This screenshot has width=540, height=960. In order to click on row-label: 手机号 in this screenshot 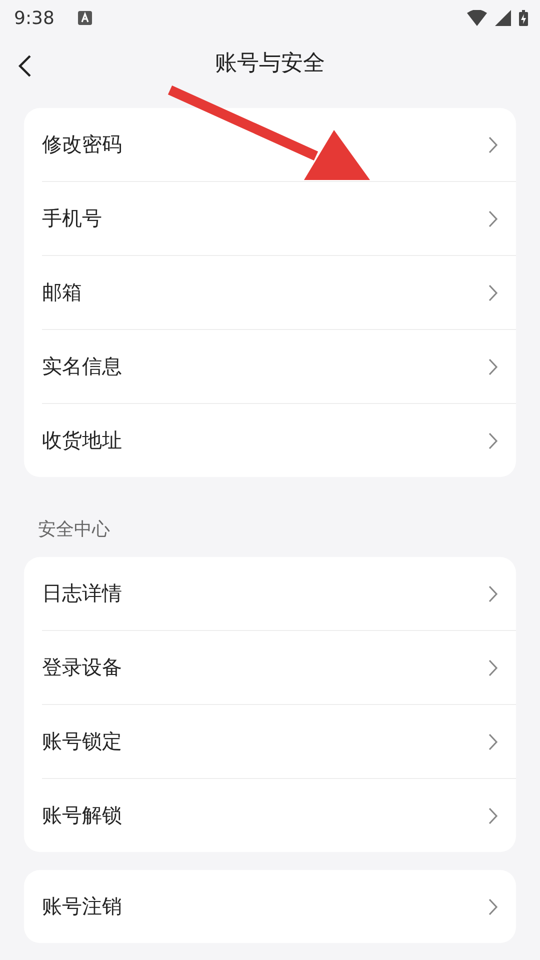, I will do `click(72, 218)`.